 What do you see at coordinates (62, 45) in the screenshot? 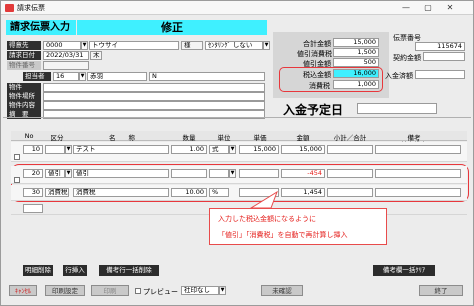
I see `customer-code-field: 0000` at bounding box center [62, 45].